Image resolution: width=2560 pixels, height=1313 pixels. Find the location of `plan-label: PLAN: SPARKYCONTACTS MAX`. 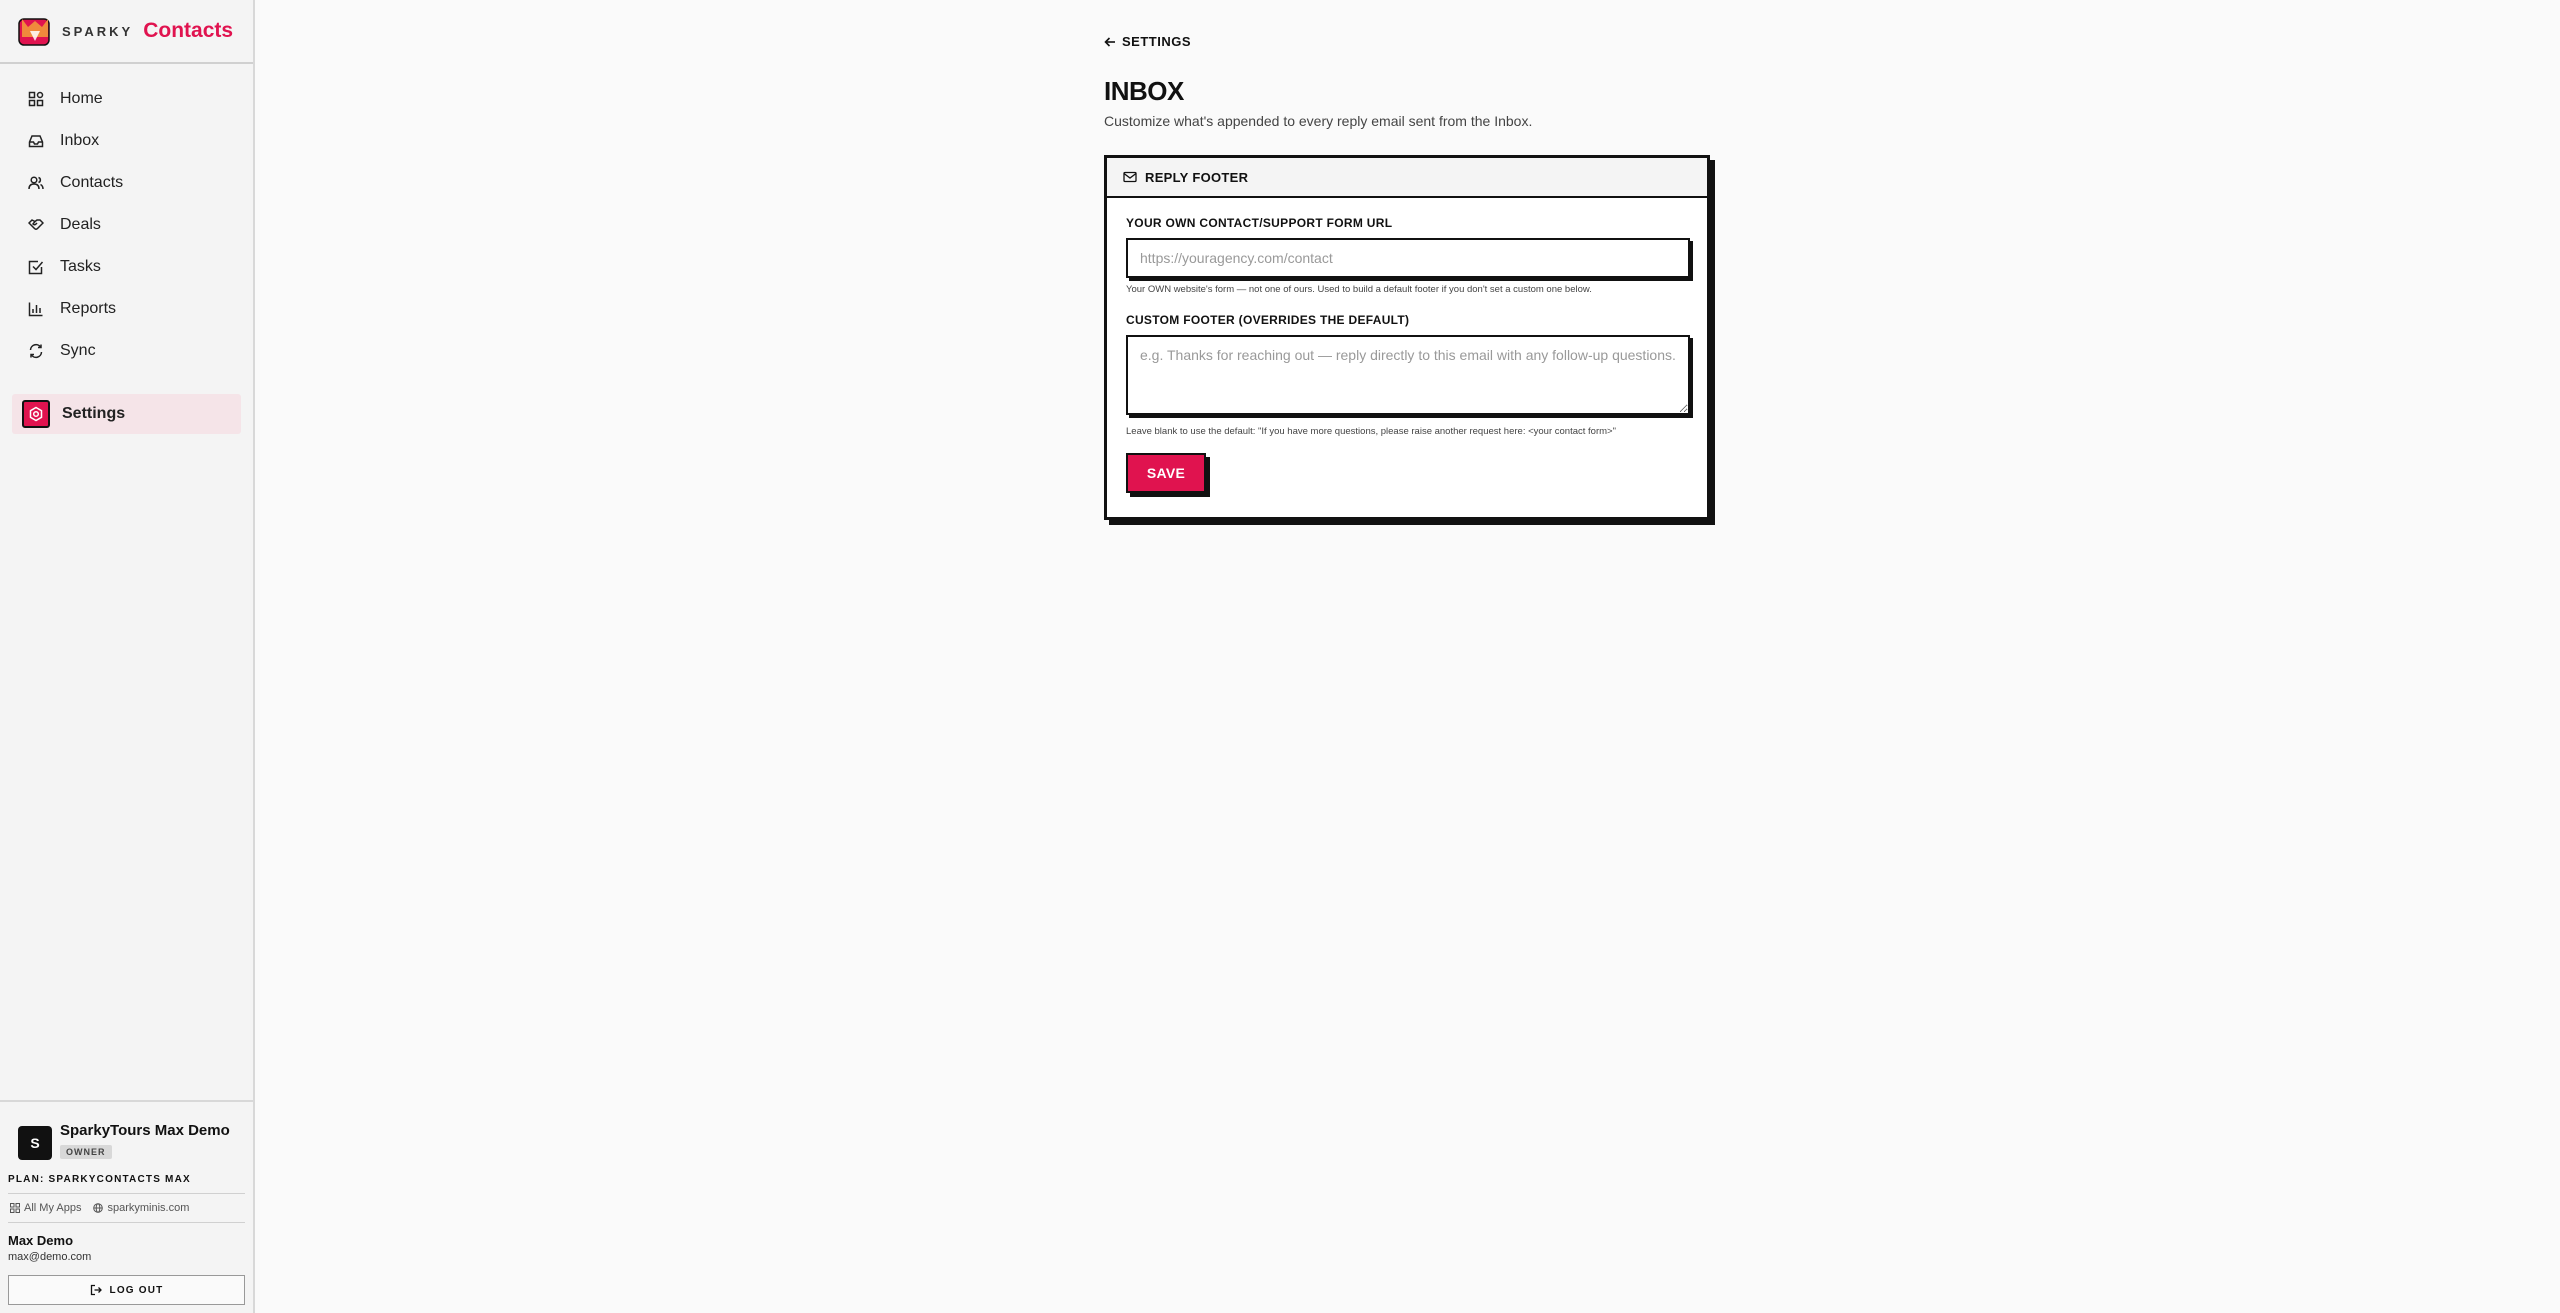

plan-label: PLAN: SPARKYCONTACTS MAX is located at coordinates (126, 1184).